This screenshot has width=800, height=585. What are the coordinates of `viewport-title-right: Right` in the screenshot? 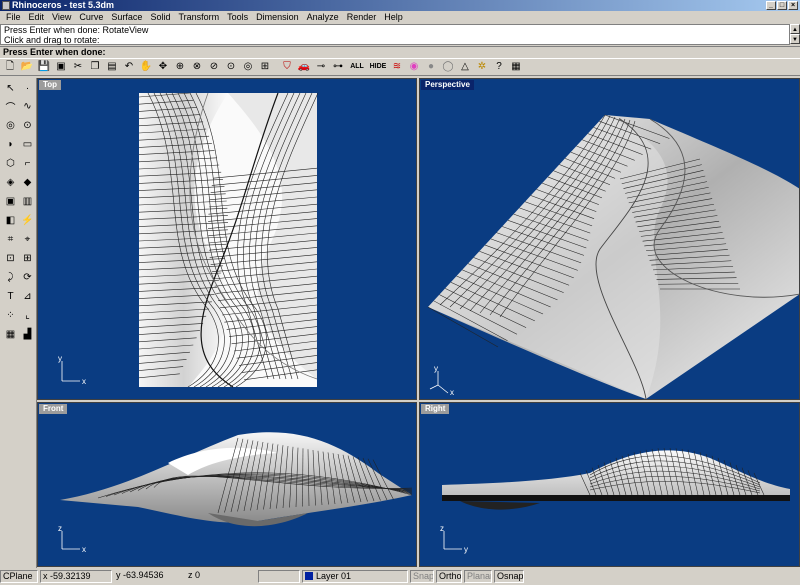 It's located at (435, 409).